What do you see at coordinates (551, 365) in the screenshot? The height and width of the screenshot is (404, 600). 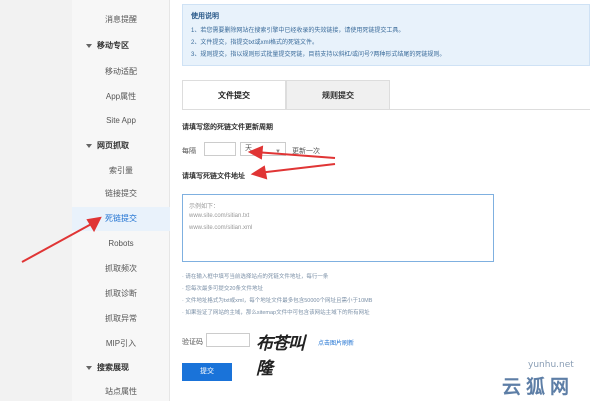 I see `watermark-url: yunhu.net` at bounding box center [551, 365].